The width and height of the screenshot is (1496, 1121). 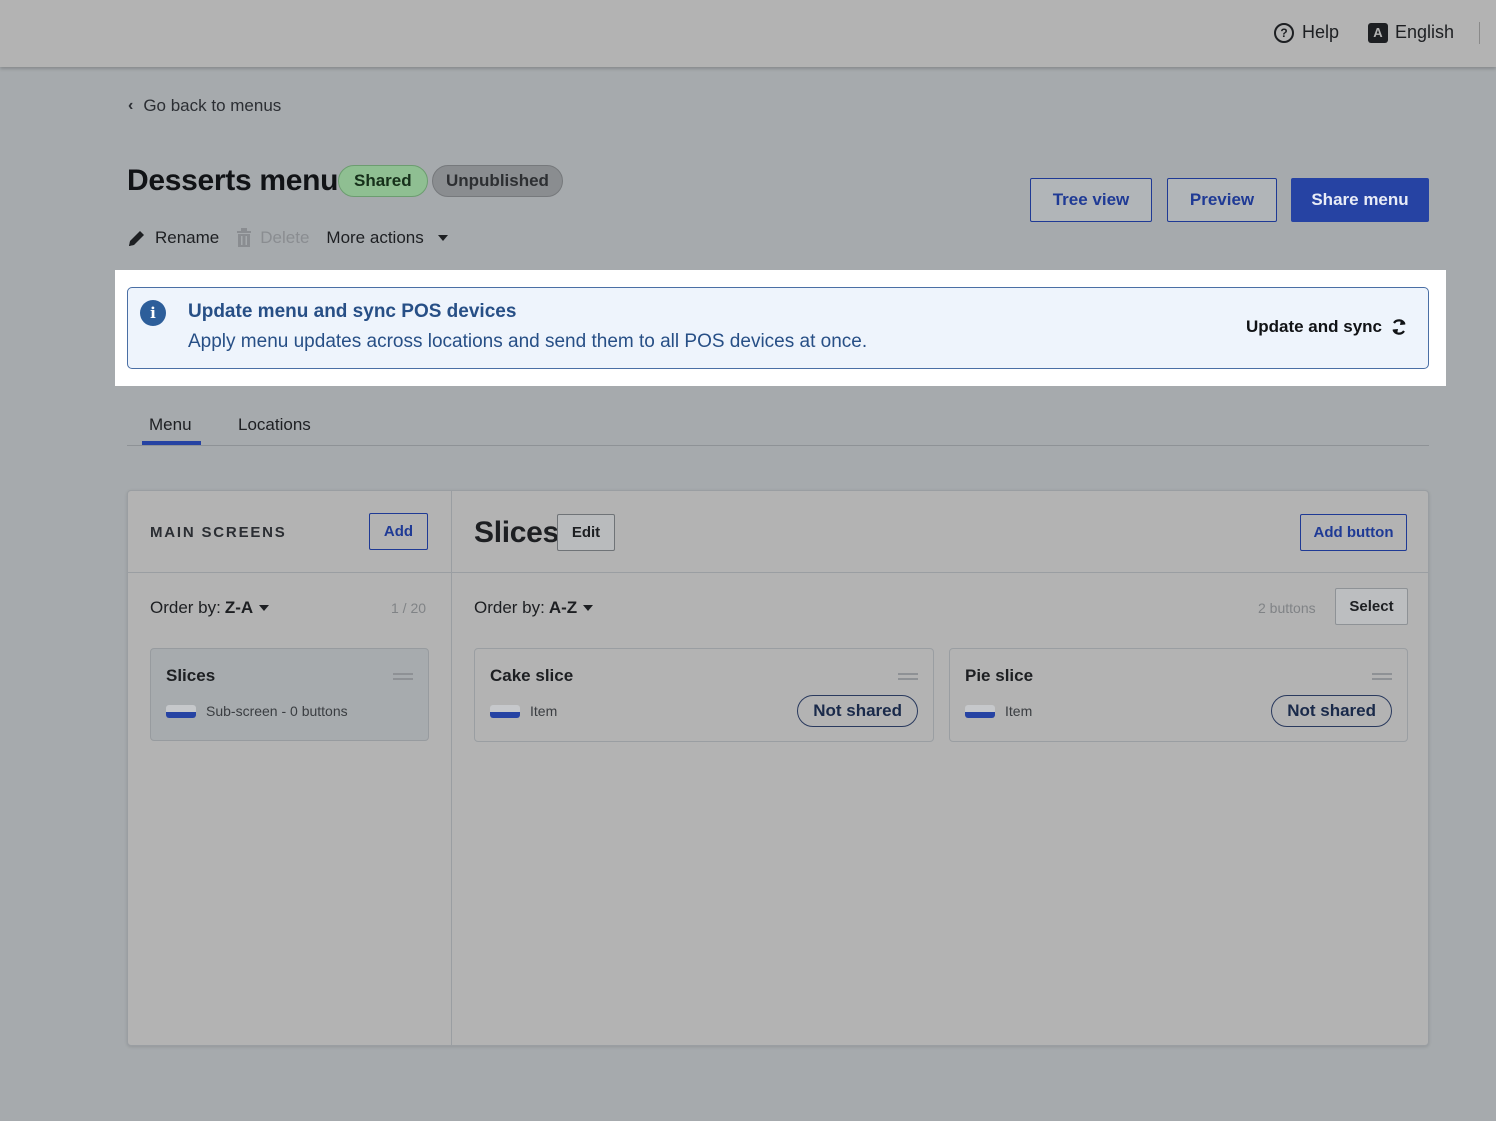 I want to click on item-card-cake-slice: Cake slice Item Not shared, so click(x=704, y=695).